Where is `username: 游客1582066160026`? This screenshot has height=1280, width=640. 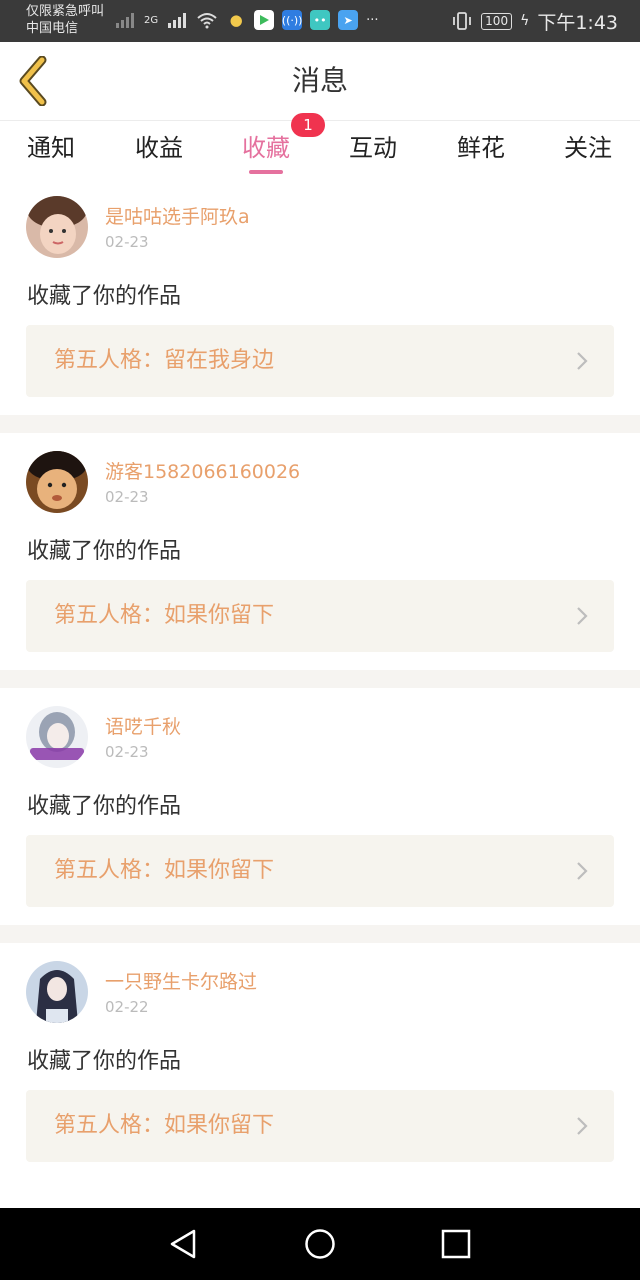 username: 游客1582066160026 is located at coordinates (202, 470).